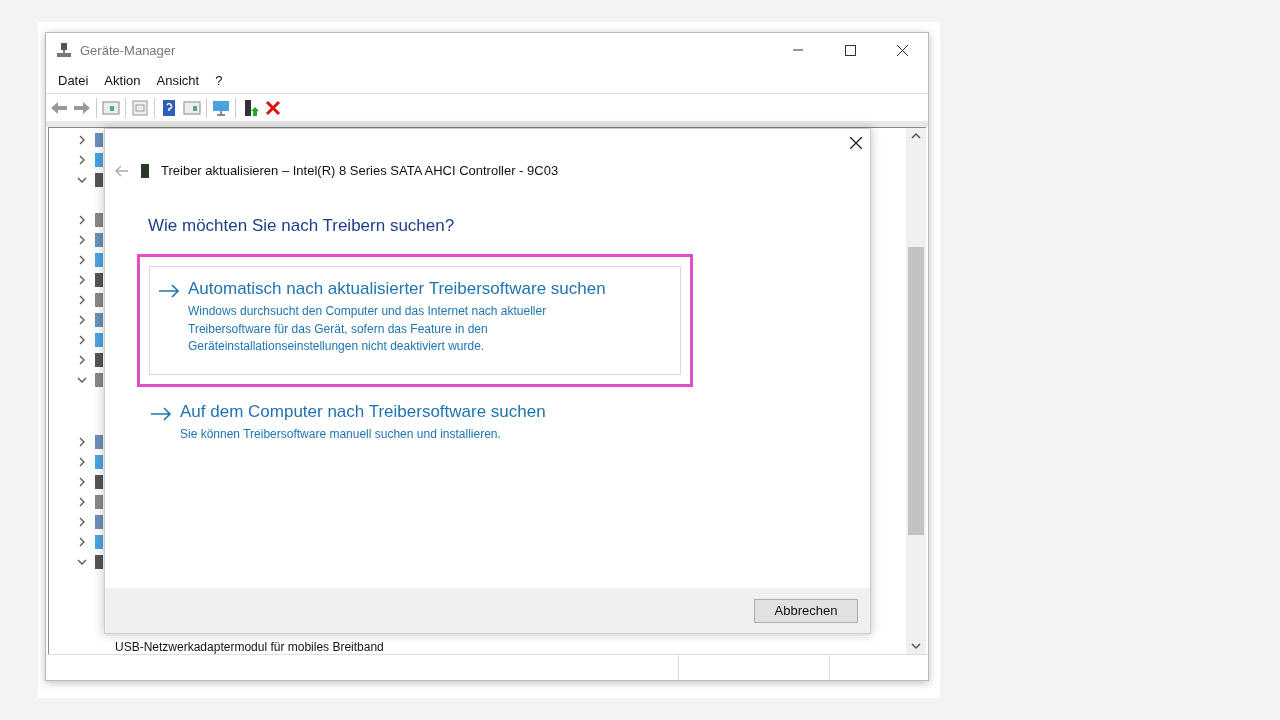  I want to click on option-description: Sie können Treibersoftware manuell suchen und installieren., so click(341, 434).